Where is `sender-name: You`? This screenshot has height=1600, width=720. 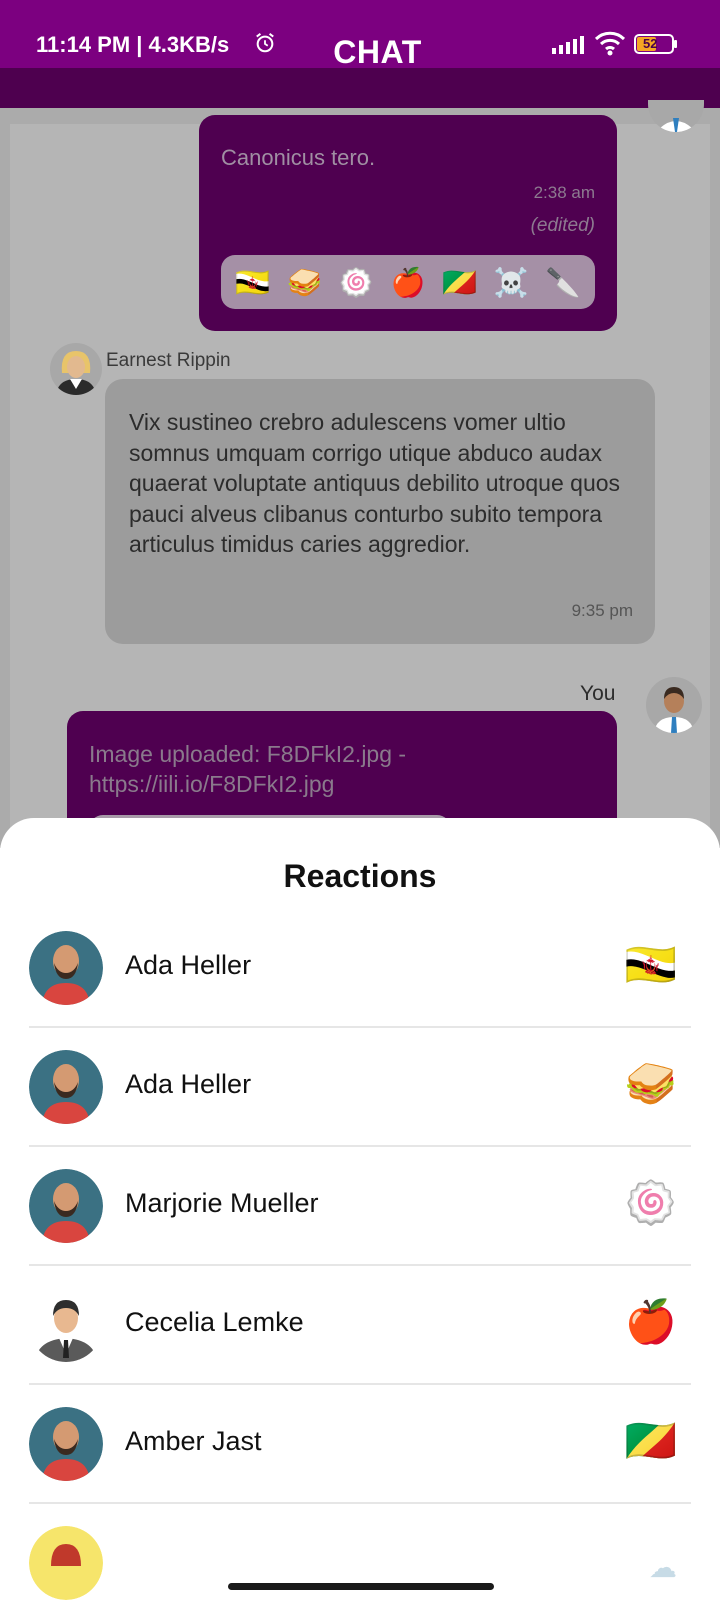 sender-name: You is located at coordinates (598, 693).